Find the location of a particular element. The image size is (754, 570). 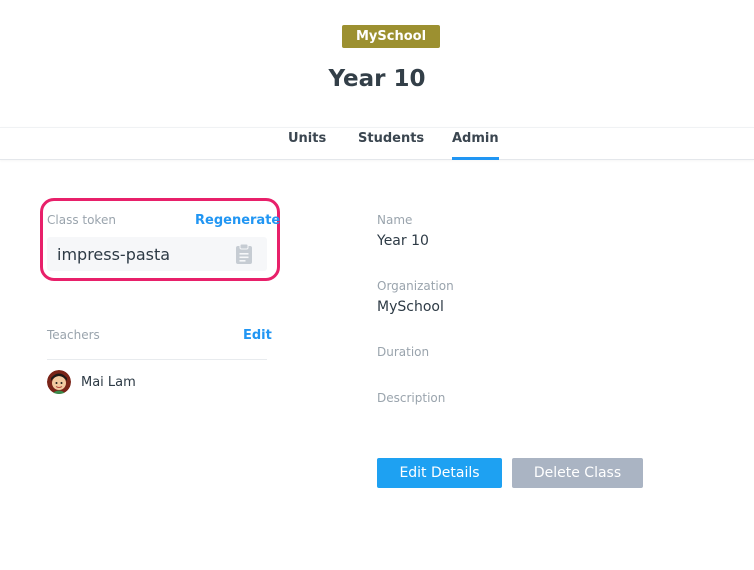

name-label: Name is located at coordinates (395, 220).